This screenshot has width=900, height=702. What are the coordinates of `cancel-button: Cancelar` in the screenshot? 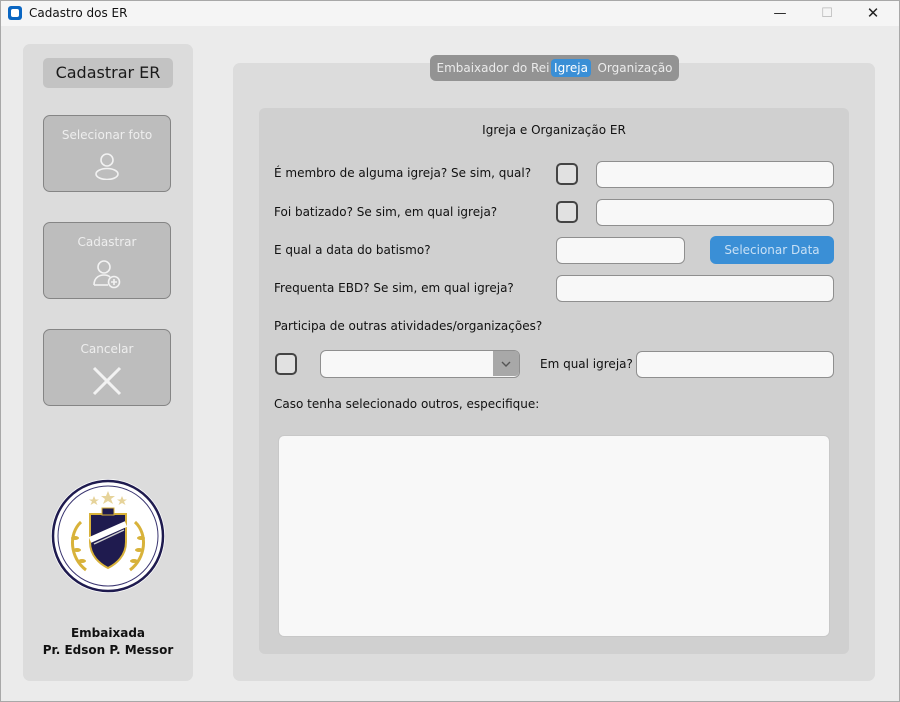 It's located at (107, 367).